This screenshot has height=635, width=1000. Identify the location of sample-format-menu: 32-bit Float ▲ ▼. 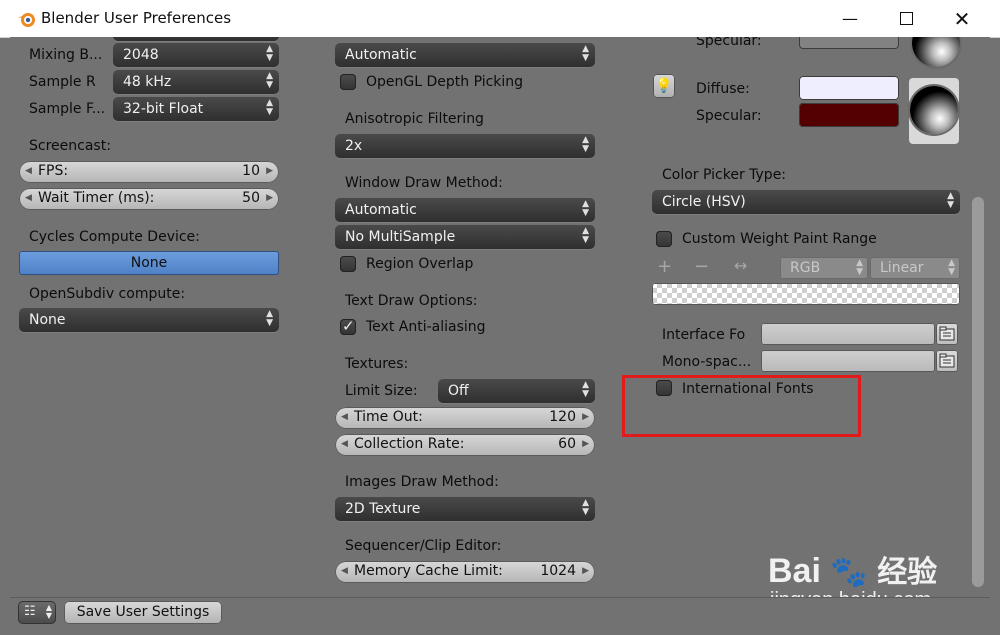
(196, 109).